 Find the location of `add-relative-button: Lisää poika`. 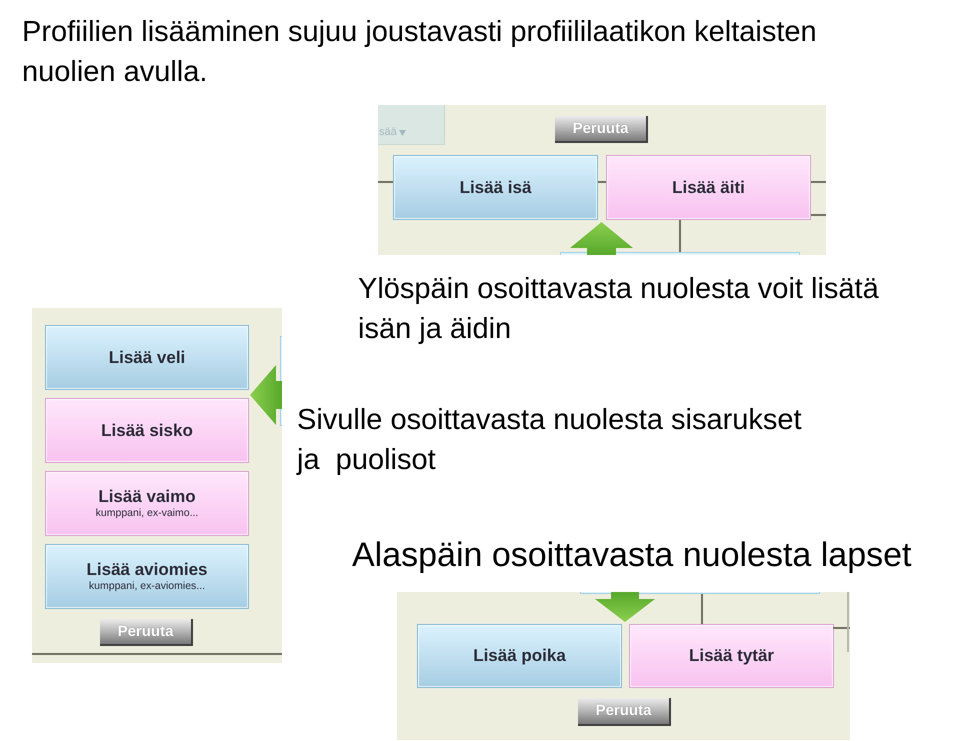

add-relative-button: Lisää poika is located at coordinates (519, 656).